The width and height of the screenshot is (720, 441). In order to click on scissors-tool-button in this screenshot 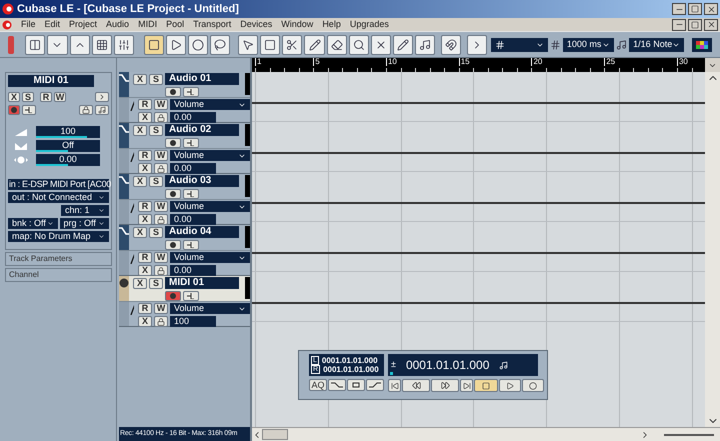, I will do `click(292, 44)`.